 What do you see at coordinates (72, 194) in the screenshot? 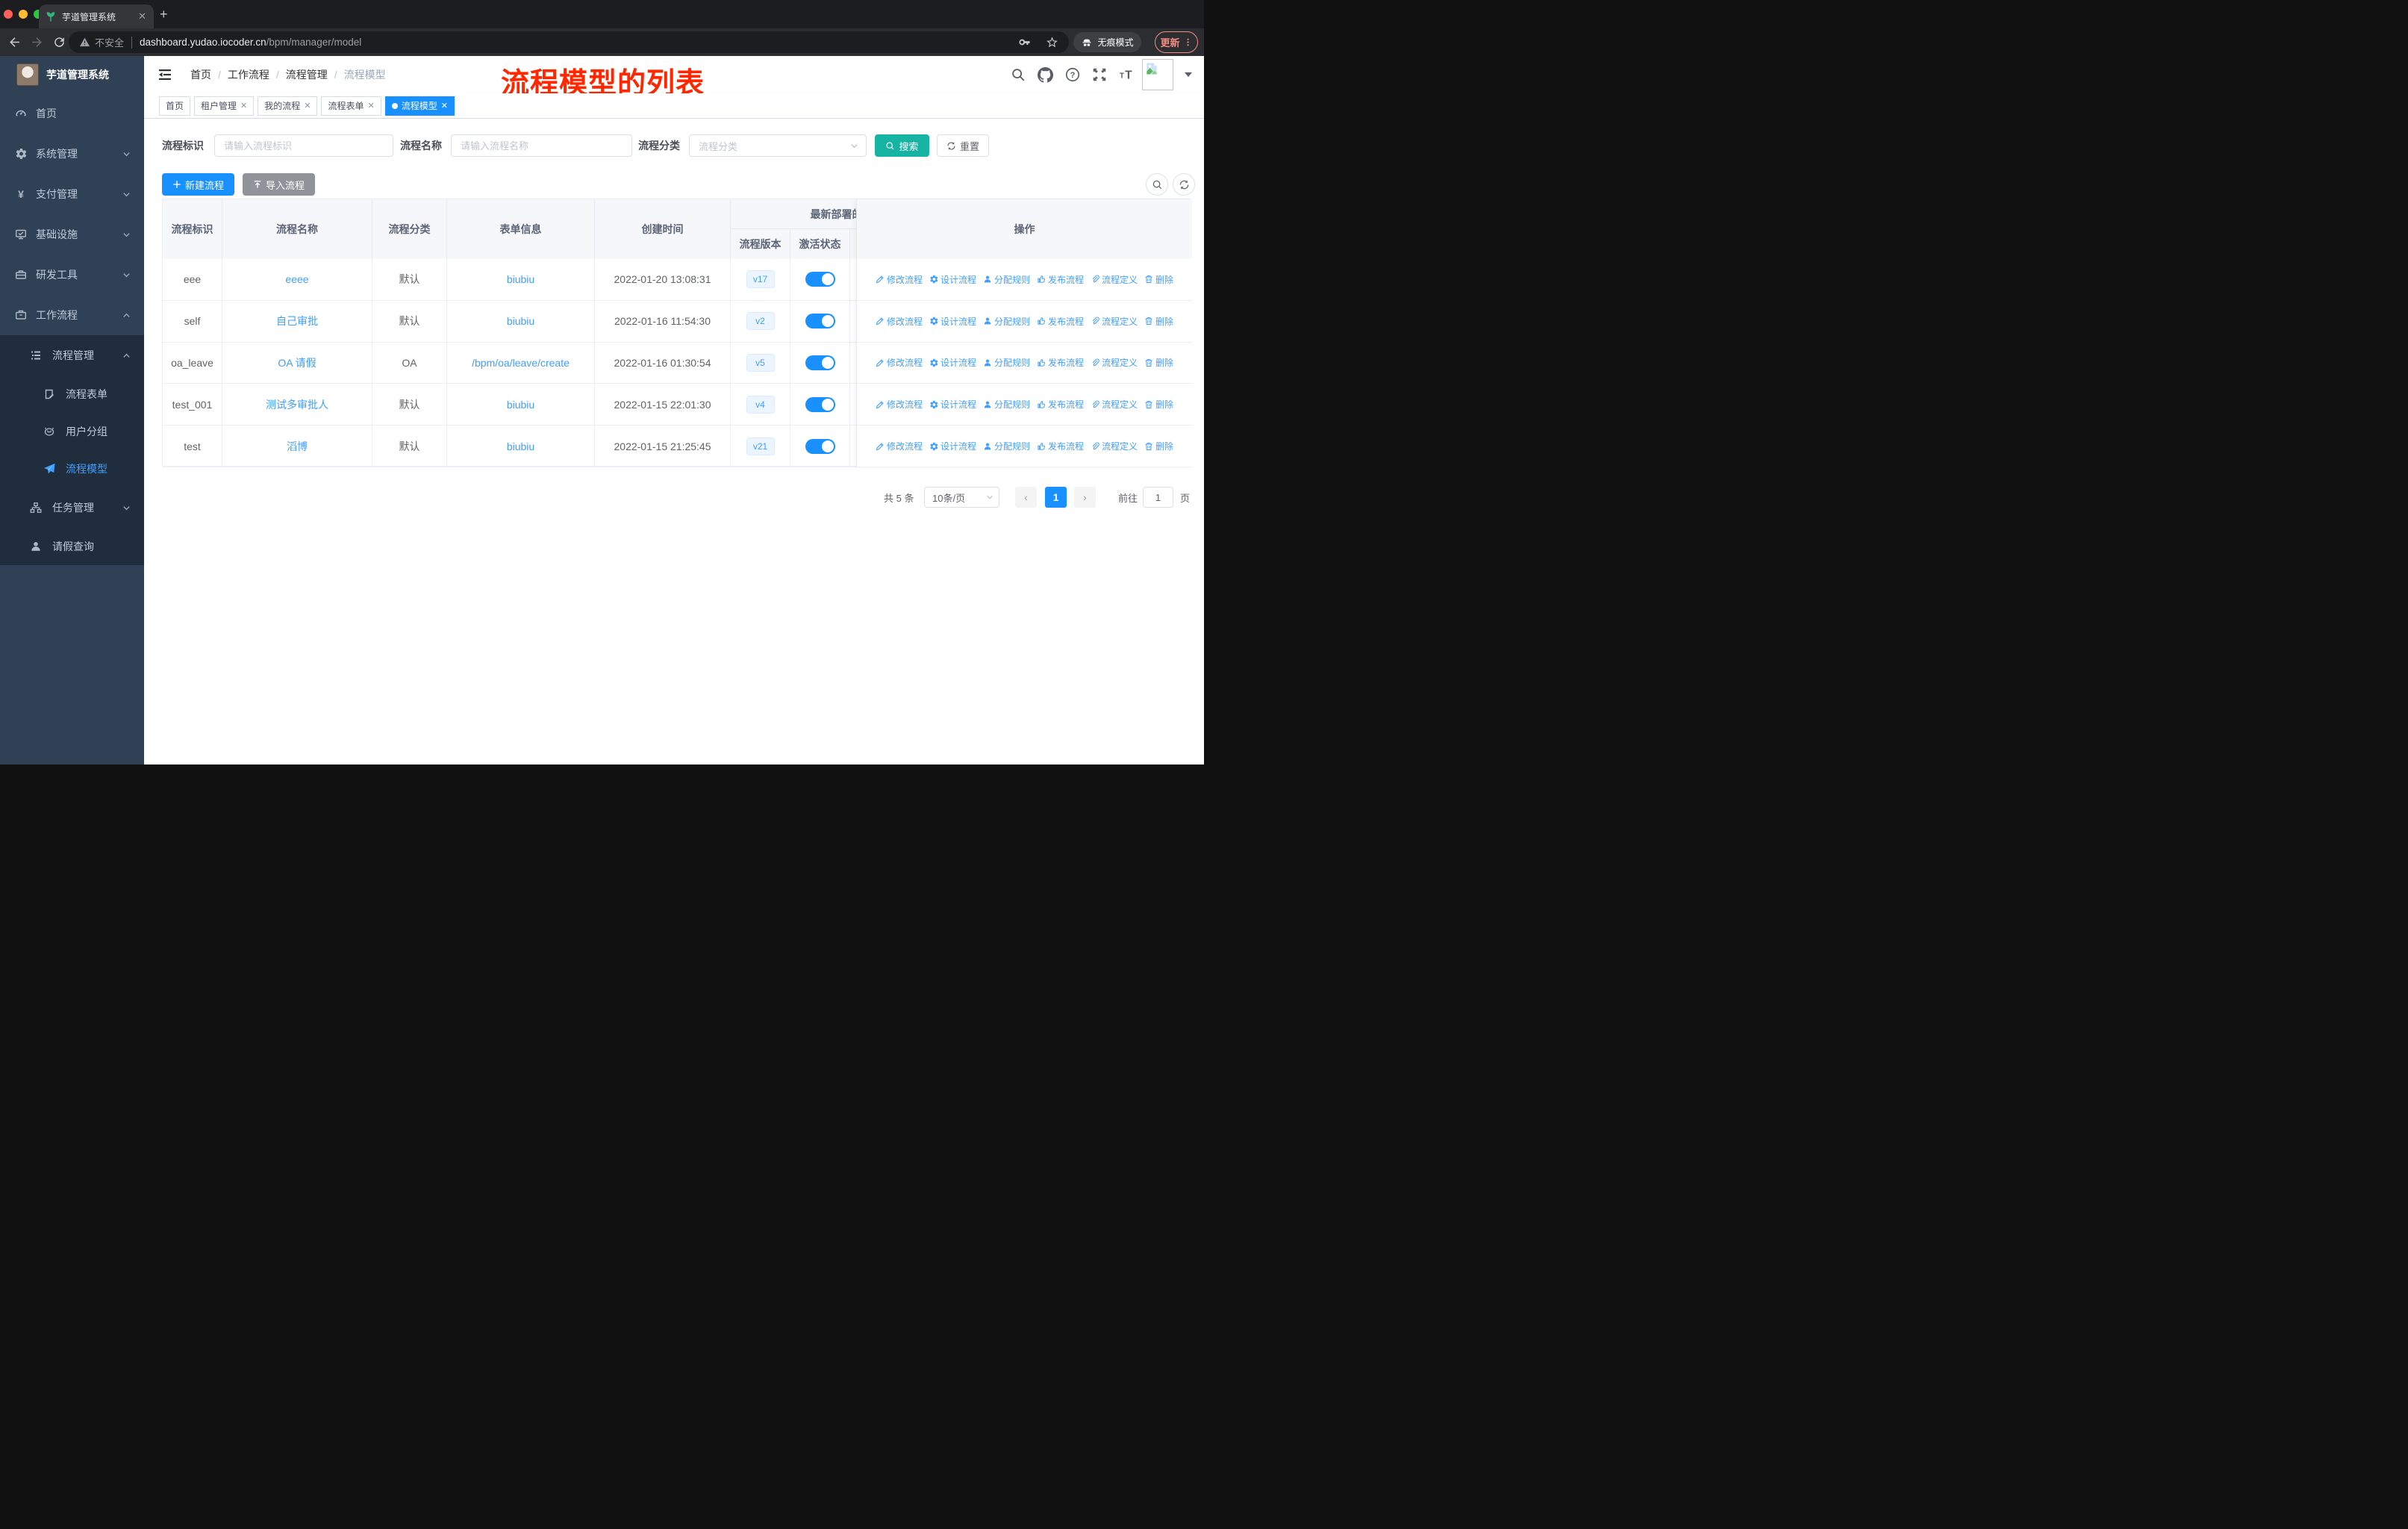
I see `sidebar-item-payment: 支付管理` at bounding box center [72, 194].